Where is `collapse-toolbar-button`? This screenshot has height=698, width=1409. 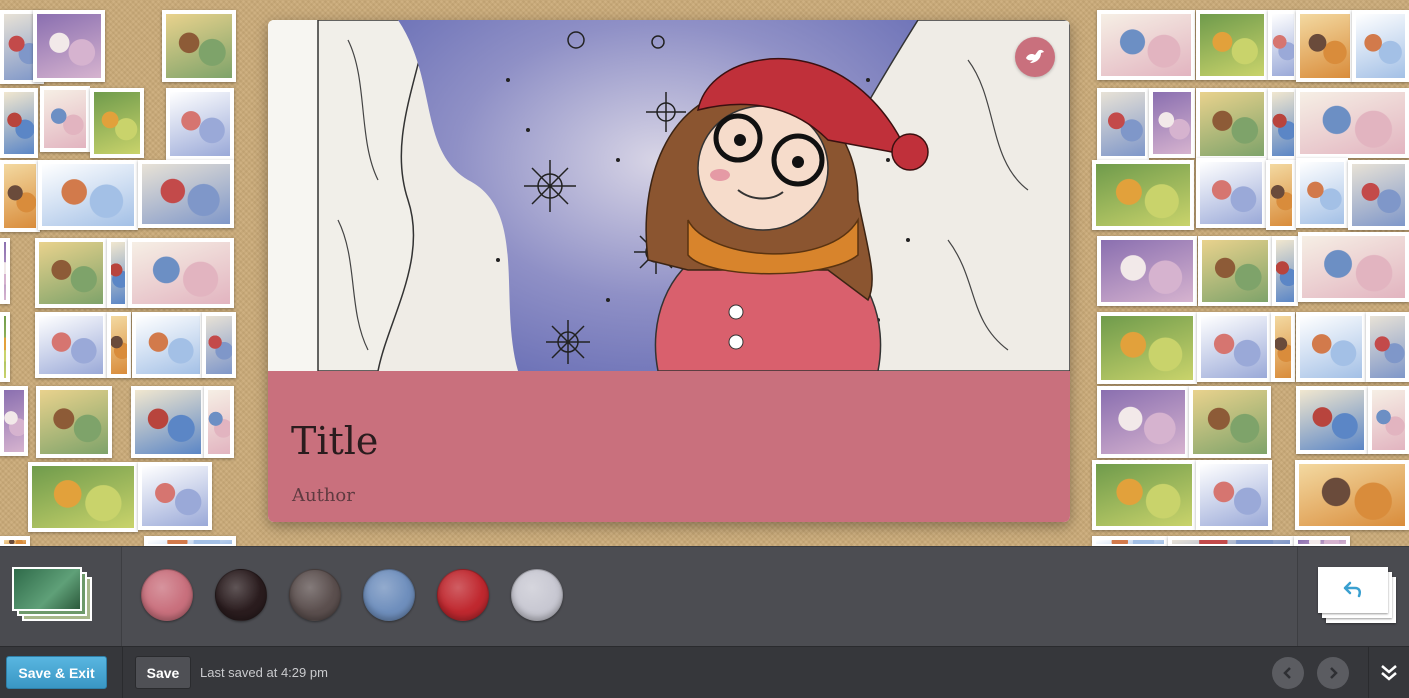
collapse-toolbar-button is located at coordinates (1388, 672).